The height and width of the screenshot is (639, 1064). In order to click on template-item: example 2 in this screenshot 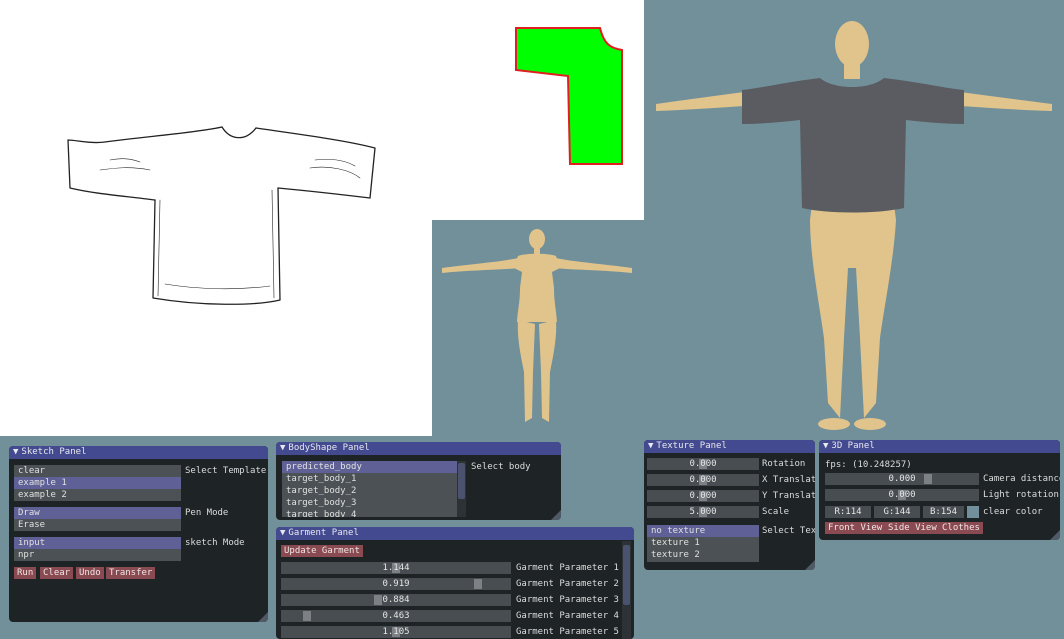, I will do `click(97, 495)`.